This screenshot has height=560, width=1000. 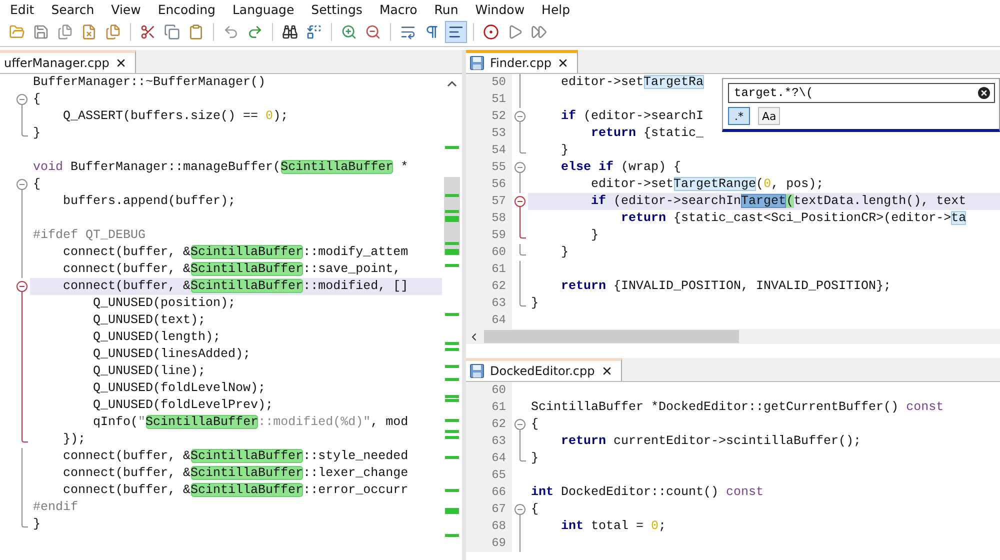 What do you see at coordinates (55, 507) in the screenshot?
I see `code-line: #endif` at bounding box center [55, 507].